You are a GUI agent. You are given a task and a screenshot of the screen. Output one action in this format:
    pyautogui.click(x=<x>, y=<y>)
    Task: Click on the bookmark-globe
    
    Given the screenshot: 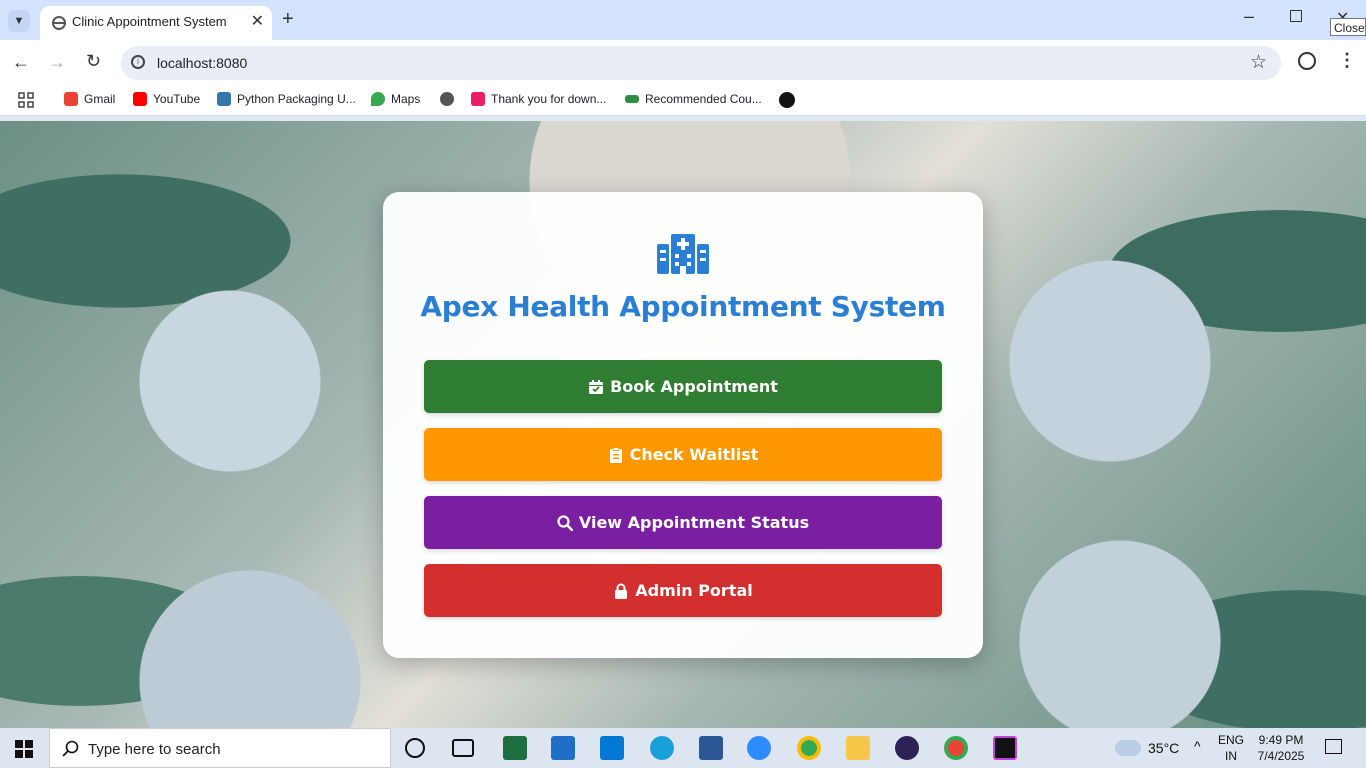 What is the action you would take?
    pyautogui.click(x=447, y=99)
    